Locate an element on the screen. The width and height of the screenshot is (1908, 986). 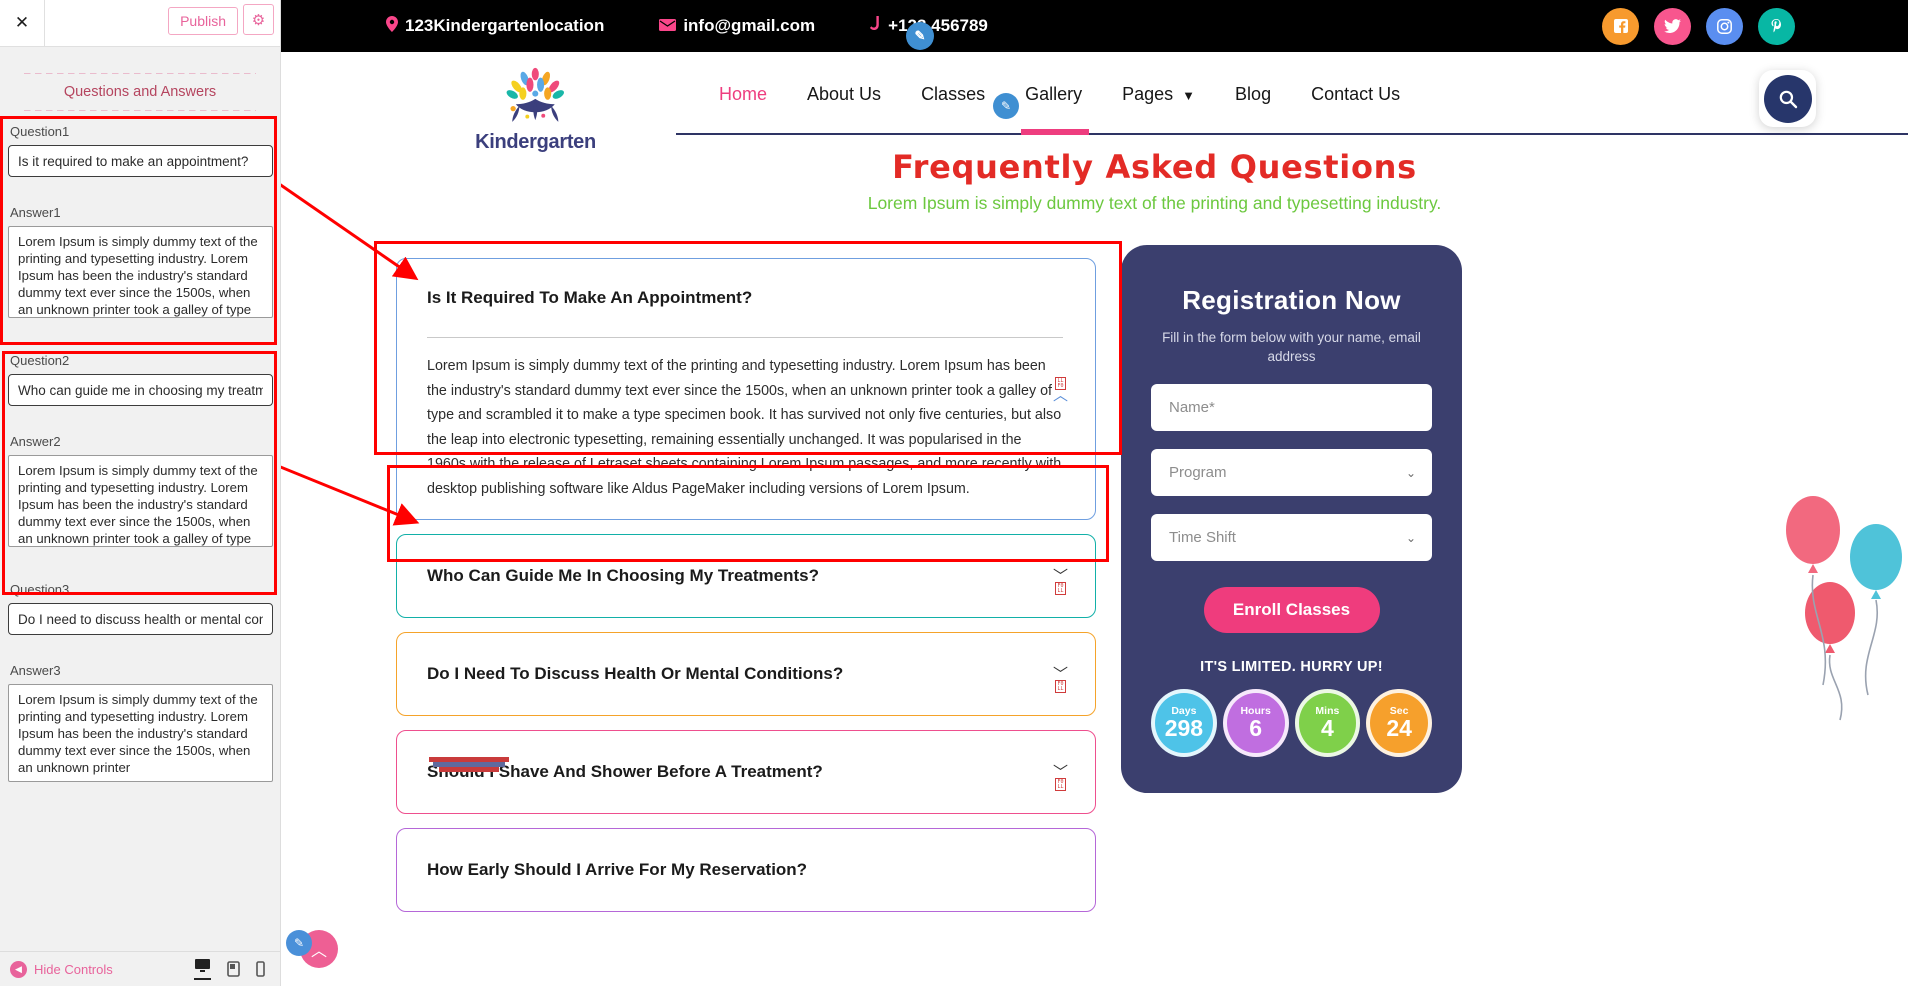
search-button is located at coordinates (1787, 98).